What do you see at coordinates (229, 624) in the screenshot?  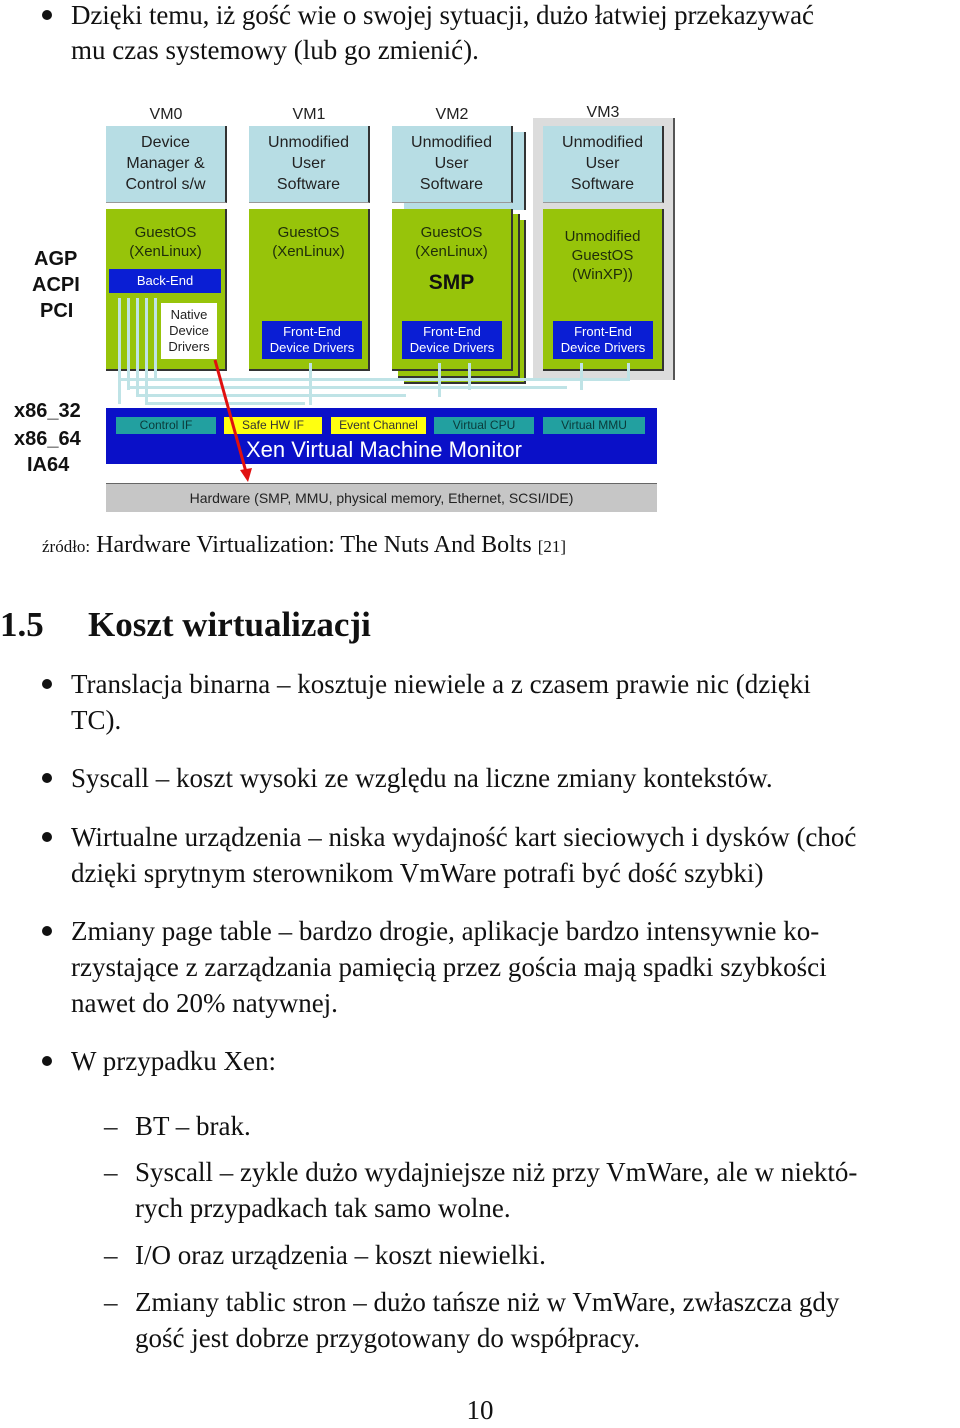 I see `section-title: Koszt wirtualizacji` at bounding box center [229, 624].